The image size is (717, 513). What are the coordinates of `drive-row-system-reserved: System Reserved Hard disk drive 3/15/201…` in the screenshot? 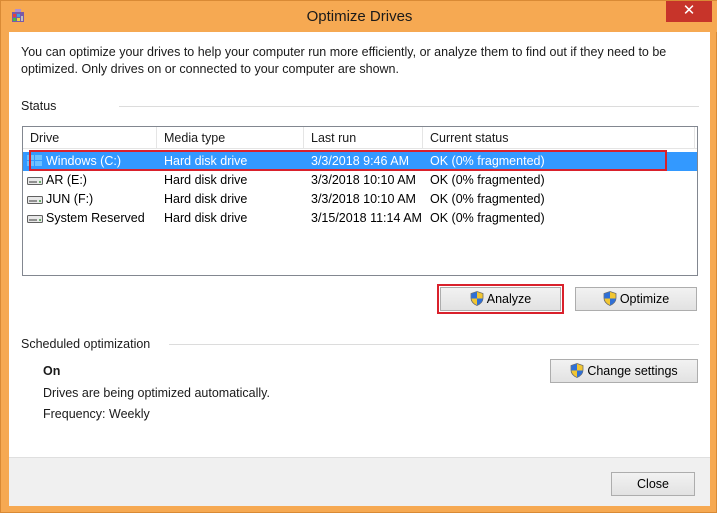 It's located at (360, 218).